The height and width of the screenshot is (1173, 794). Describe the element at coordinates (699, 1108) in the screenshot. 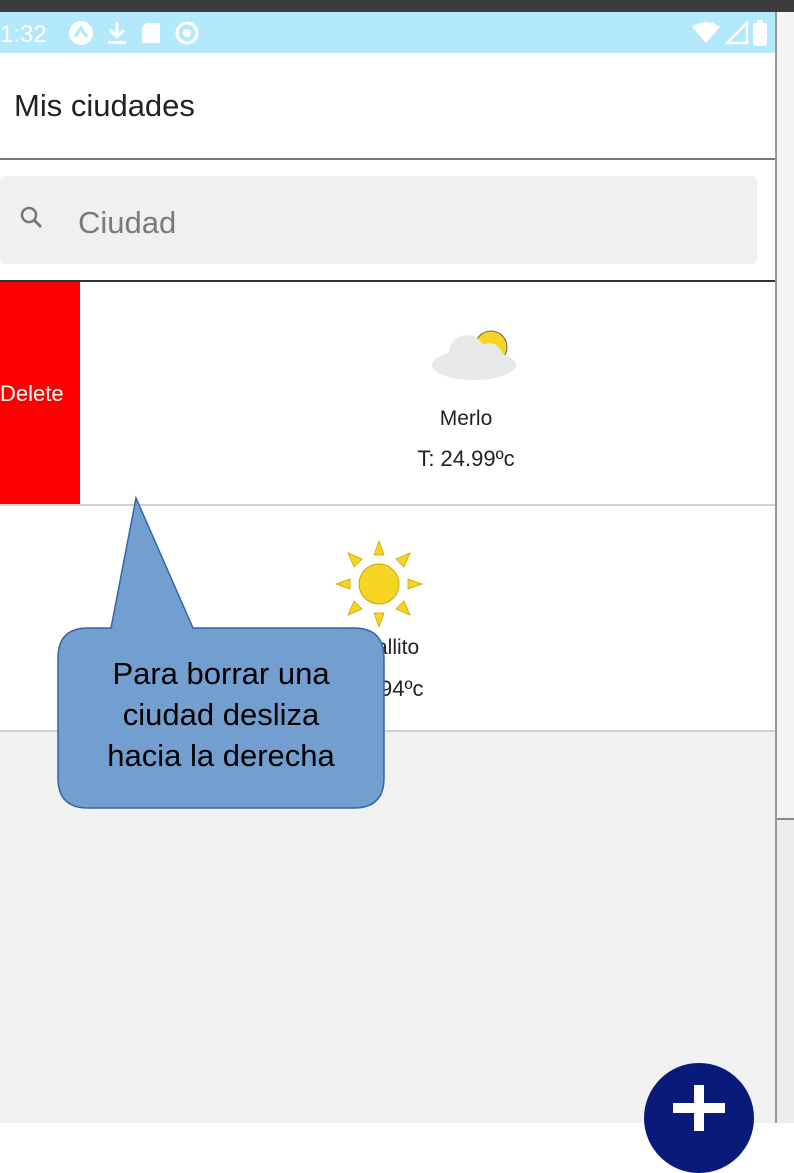

I see `plus-icon-vertical` at that location.